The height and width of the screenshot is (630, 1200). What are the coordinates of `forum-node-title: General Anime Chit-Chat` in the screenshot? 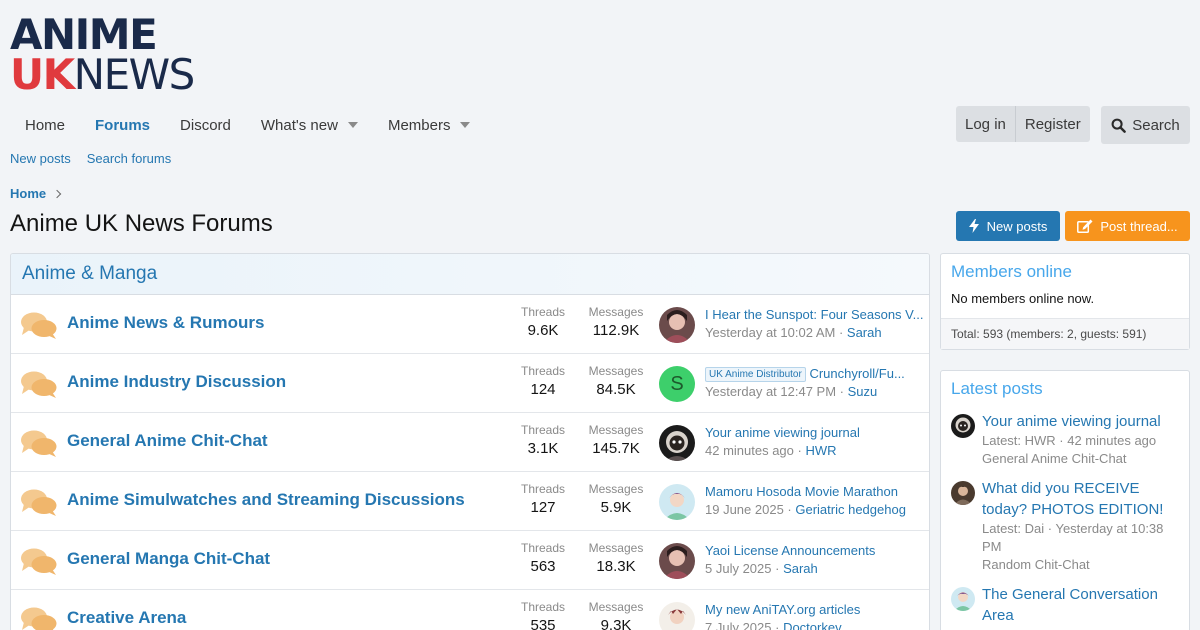 It's located at (167, 441).